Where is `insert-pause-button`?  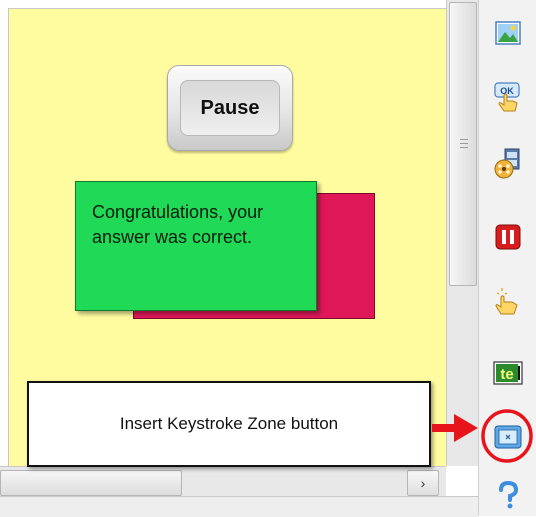
insert-pause-button is located at coordinates (508, 237).